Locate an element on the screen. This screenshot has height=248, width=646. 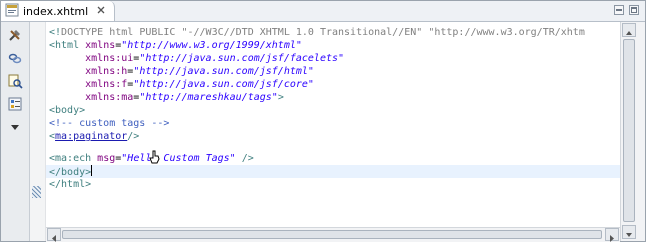
close-x-icon is located at coordinates (97, 11).